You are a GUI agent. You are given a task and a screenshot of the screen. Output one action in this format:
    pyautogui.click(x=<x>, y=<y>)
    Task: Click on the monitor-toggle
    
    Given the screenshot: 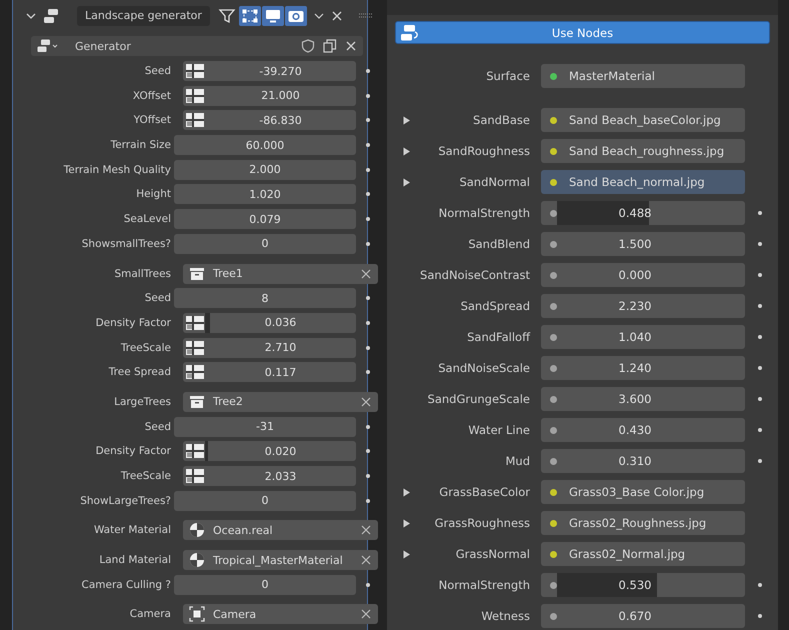 What is the action you would take?
    pyautogui.click(x=273, y=16)
    